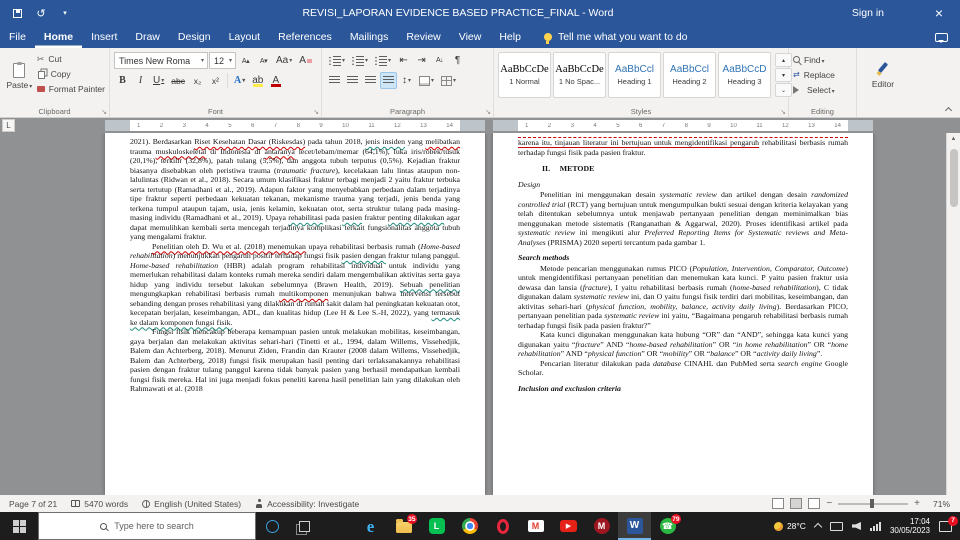 The width and height of the screenshot is (960, 540). What do you see at coordinates (222, 60) in the screenshot?
I see `font-size-combobox: 12 ▾` at bounding box center [222, 60].